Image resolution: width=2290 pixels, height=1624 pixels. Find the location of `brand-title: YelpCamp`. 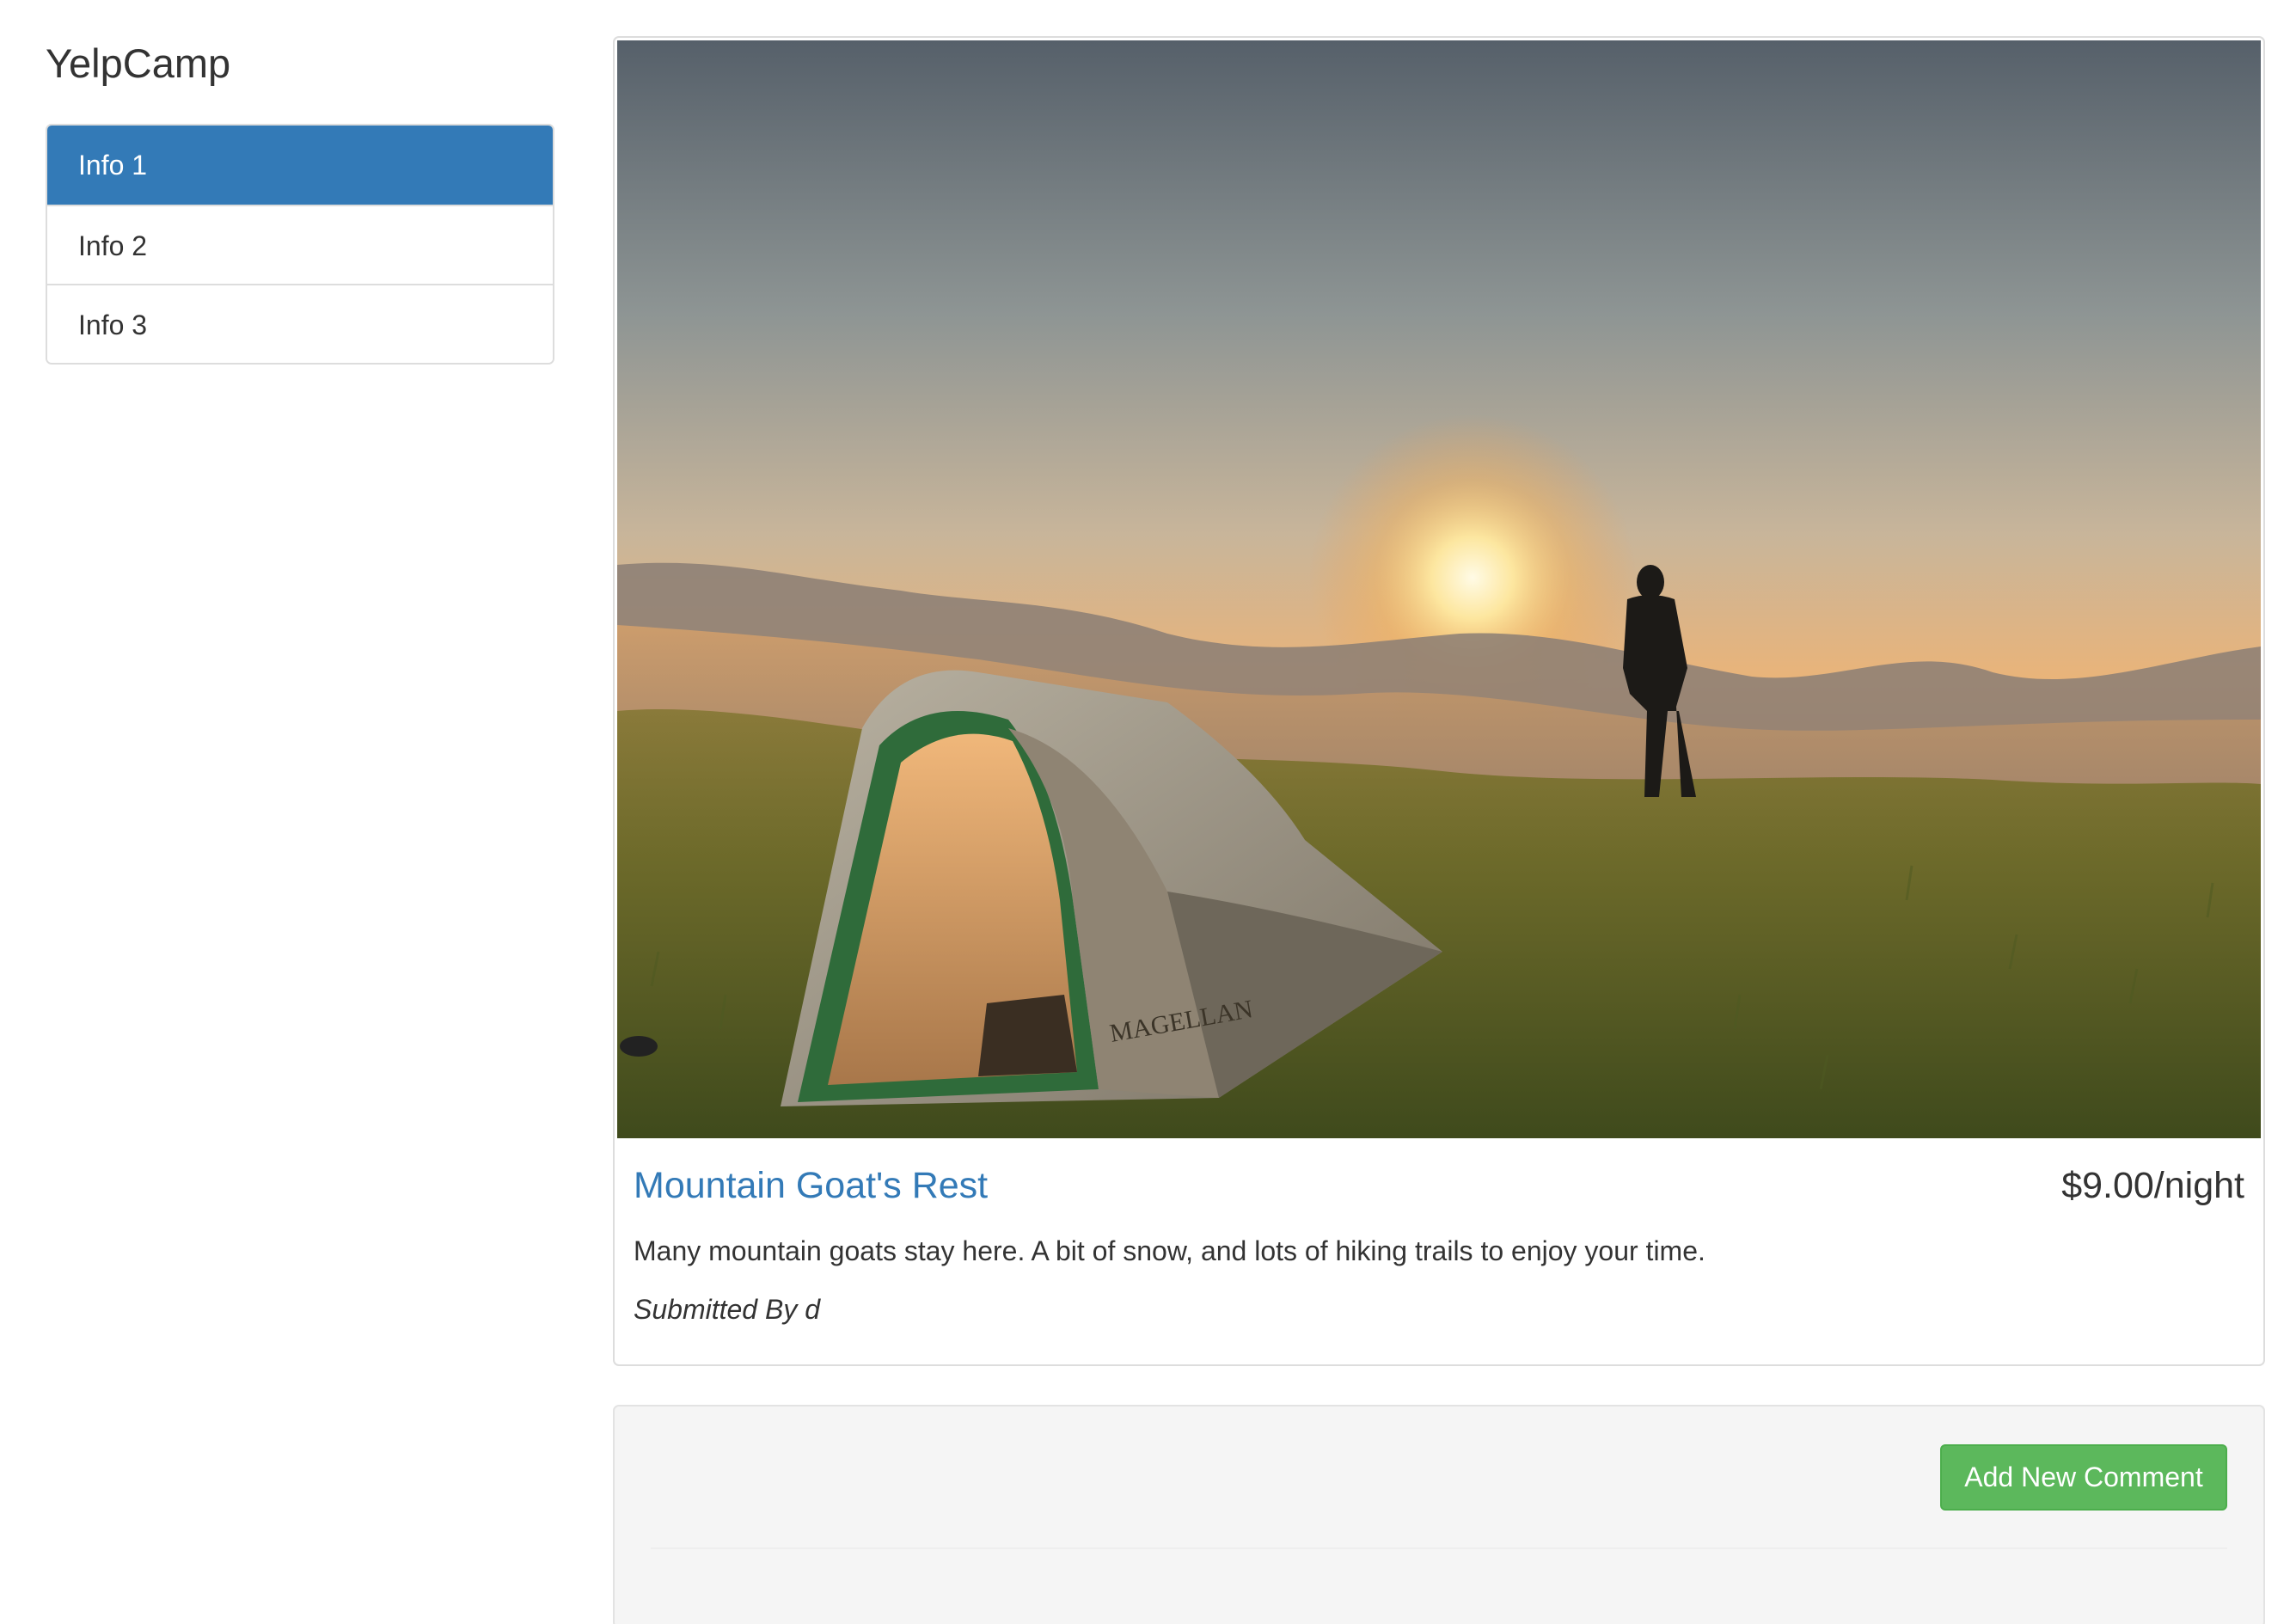

brand-title: YelpCamp is located at coordinates (138, 63).